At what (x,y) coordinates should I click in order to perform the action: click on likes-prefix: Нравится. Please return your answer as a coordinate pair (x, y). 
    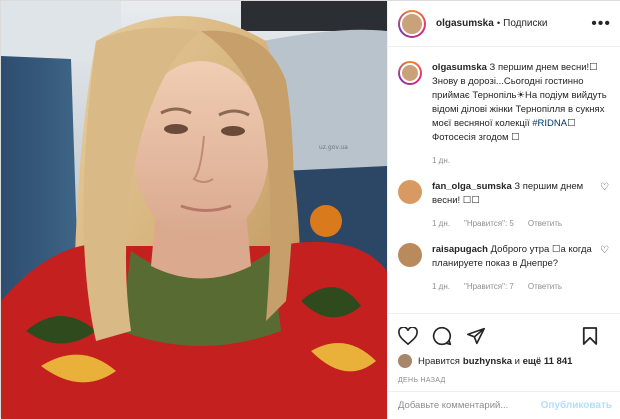
    Looking at the image, I should click on (439, 361).